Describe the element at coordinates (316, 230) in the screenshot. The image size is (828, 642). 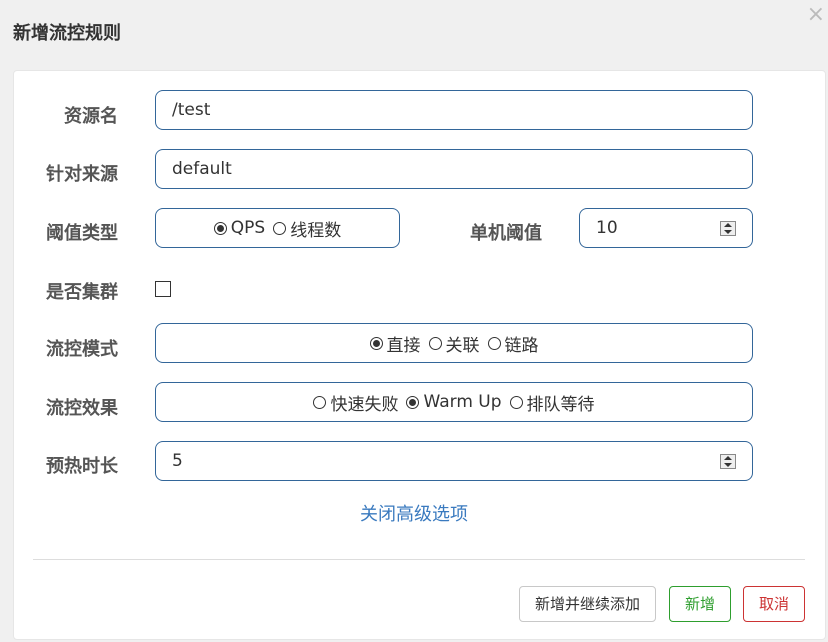
I see `grade-option-thread: 线程数` at that location.